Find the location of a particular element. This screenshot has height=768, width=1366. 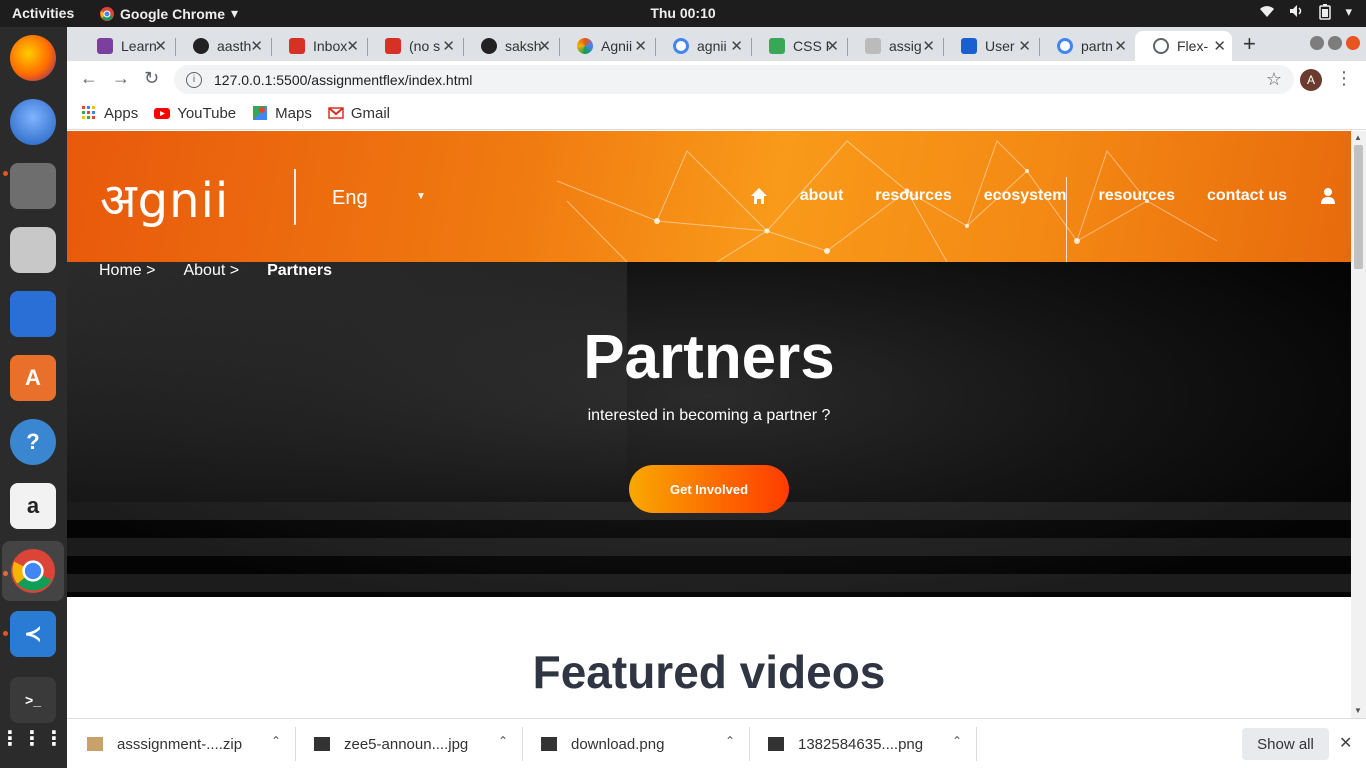

bookmark-star-icon: ☆ is located at coordinates (1274, 79).